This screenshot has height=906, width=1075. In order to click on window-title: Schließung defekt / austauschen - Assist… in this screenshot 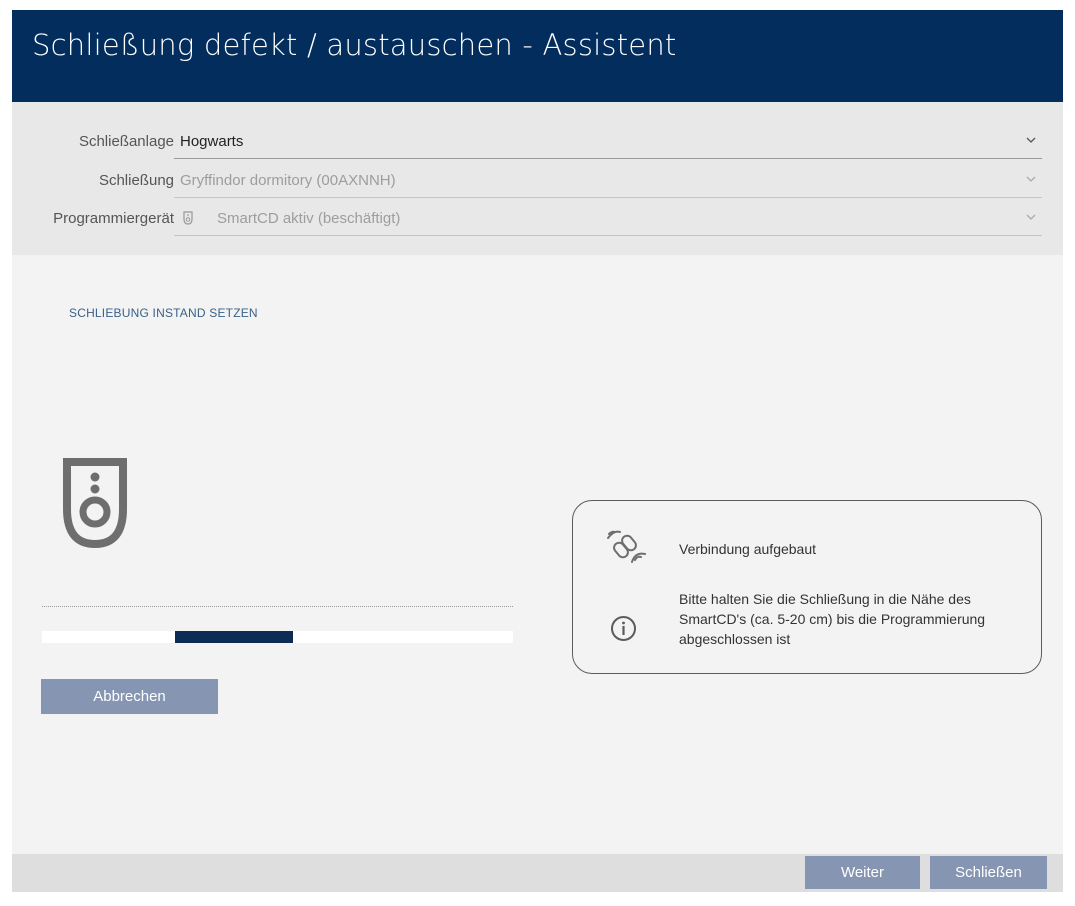, I will do `click(354, 45)`.